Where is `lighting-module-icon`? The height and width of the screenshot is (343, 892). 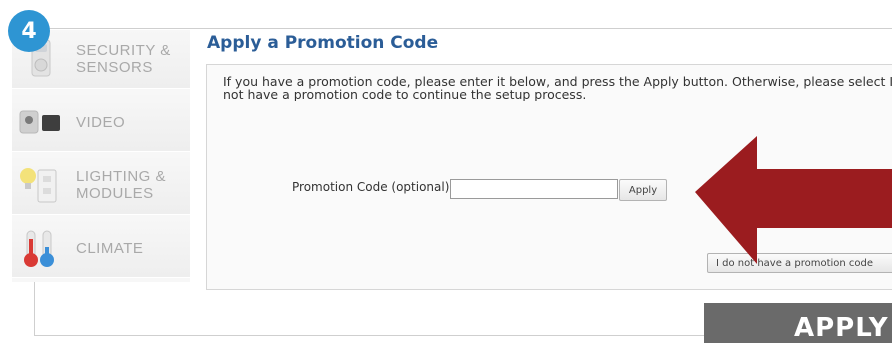 lighting-module-icon is located at coordinates (41, 185).